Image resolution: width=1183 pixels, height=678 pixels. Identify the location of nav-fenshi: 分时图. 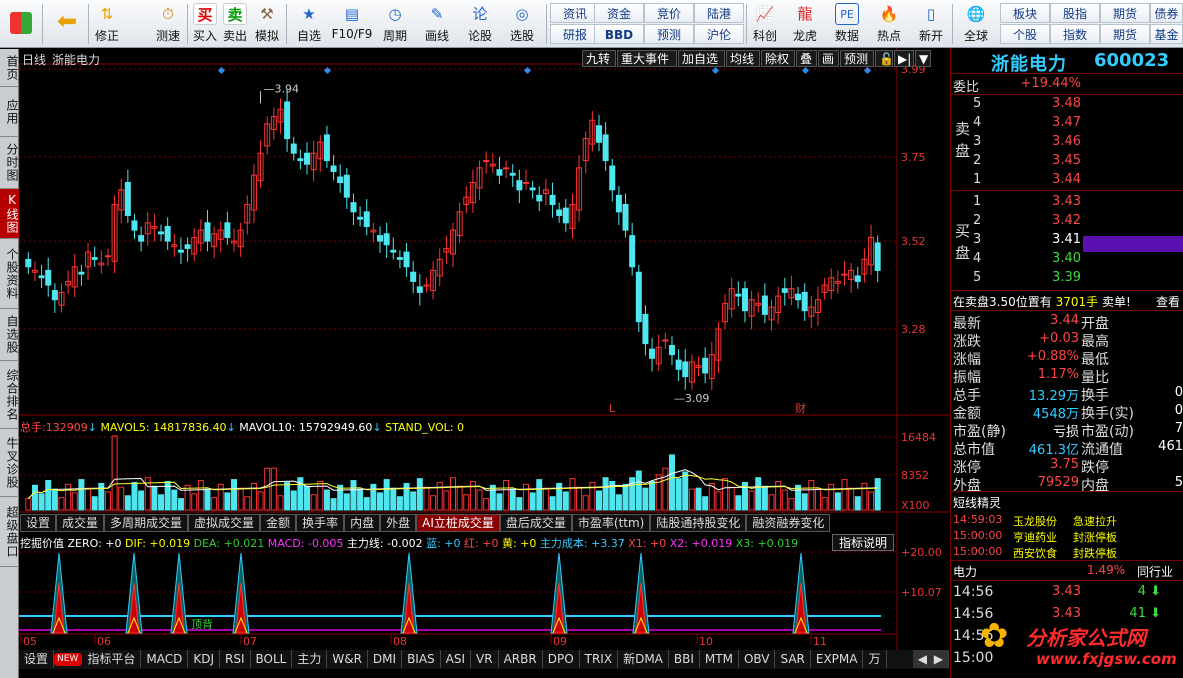
(9, 163).